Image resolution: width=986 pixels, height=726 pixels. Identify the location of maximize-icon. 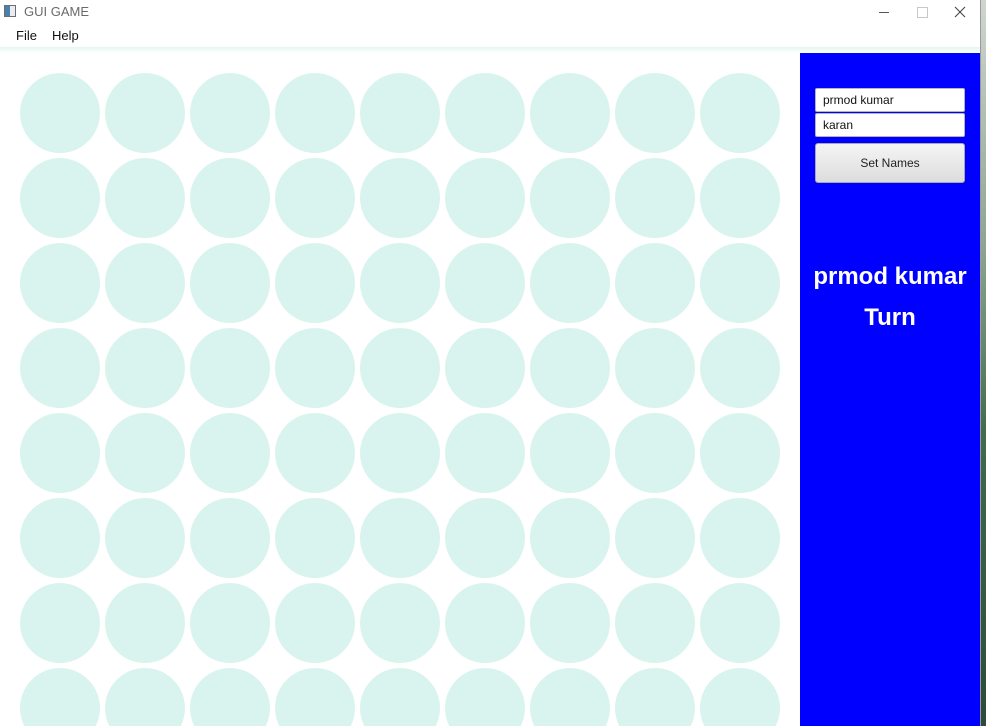
(922, 12).